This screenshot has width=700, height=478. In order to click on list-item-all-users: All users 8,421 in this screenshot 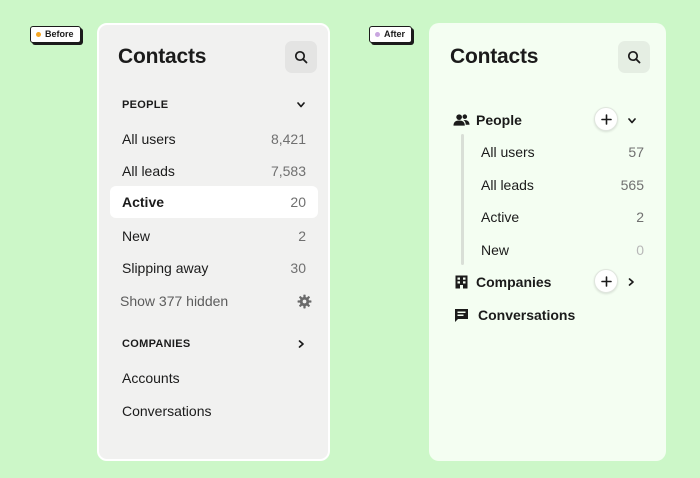, I will do `click(214, 139)`.